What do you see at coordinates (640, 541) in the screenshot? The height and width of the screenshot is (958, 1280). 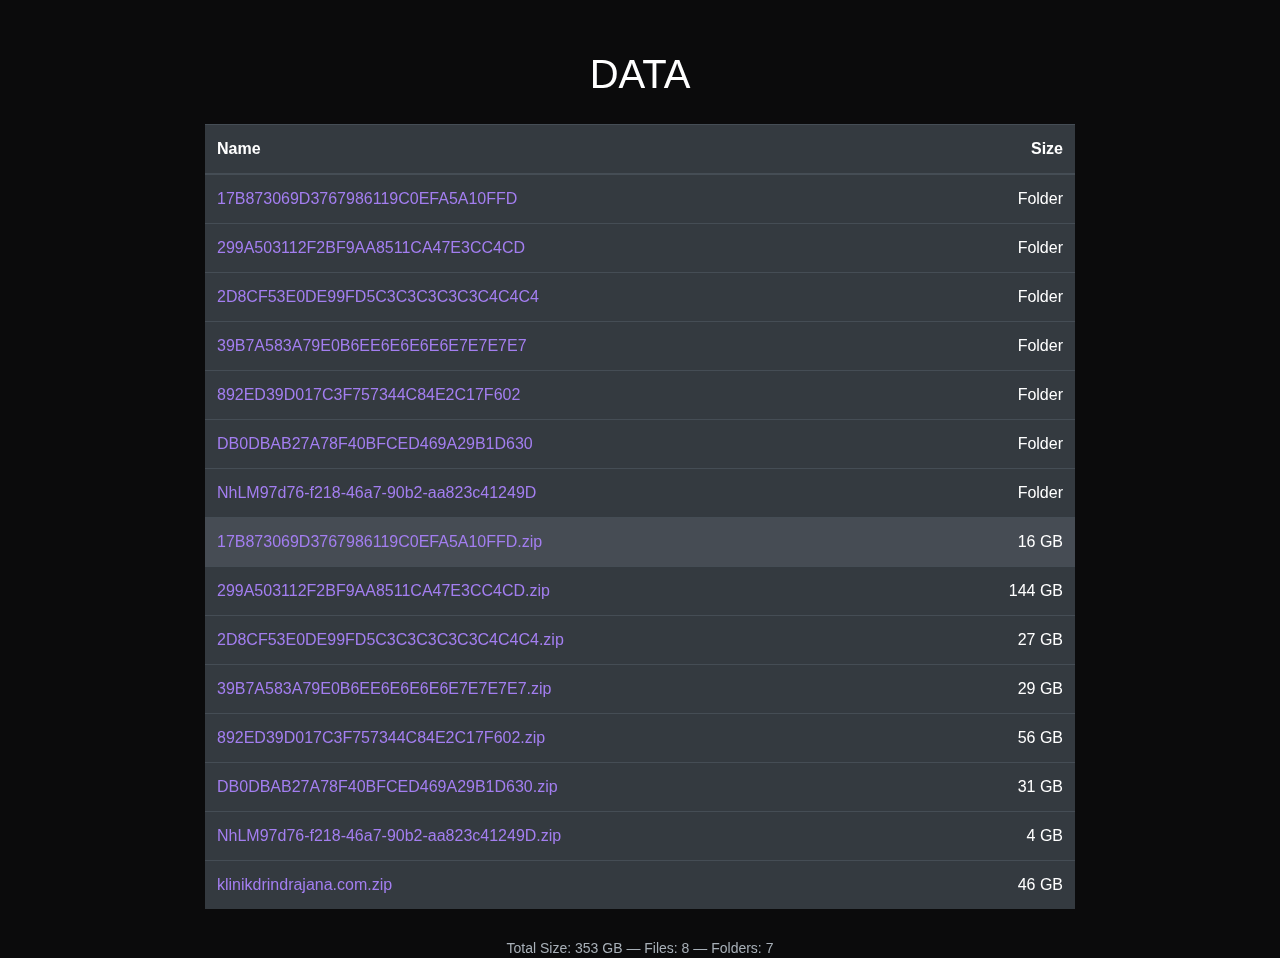 I see `table-row: 17B873069D3767986119C0EFA5A10FFD.zip 16 GB` at bounding box center [640, 541].